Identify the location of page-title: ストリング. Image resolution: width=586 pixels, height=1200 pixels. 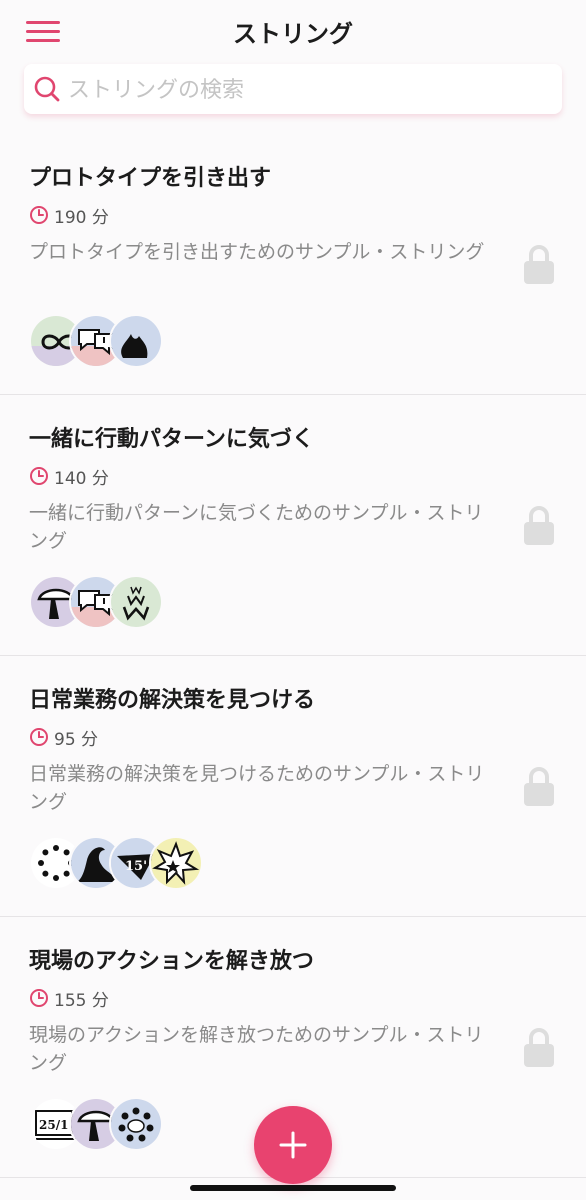
(293, 34).